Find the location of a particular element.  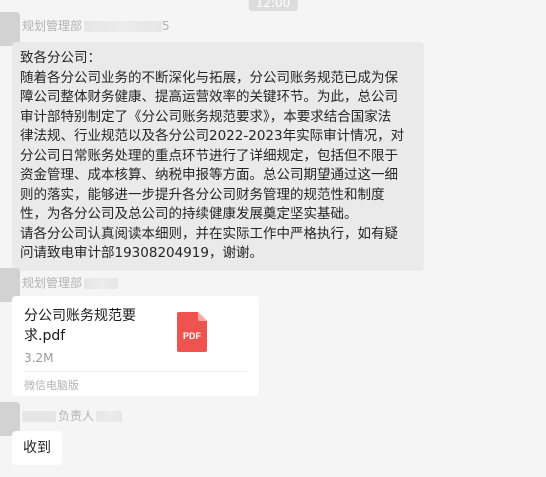

message-line: 分公司日常账务处理的重点环节进行了详细规定，包括但不限于 is located at coordinates (209, 155).